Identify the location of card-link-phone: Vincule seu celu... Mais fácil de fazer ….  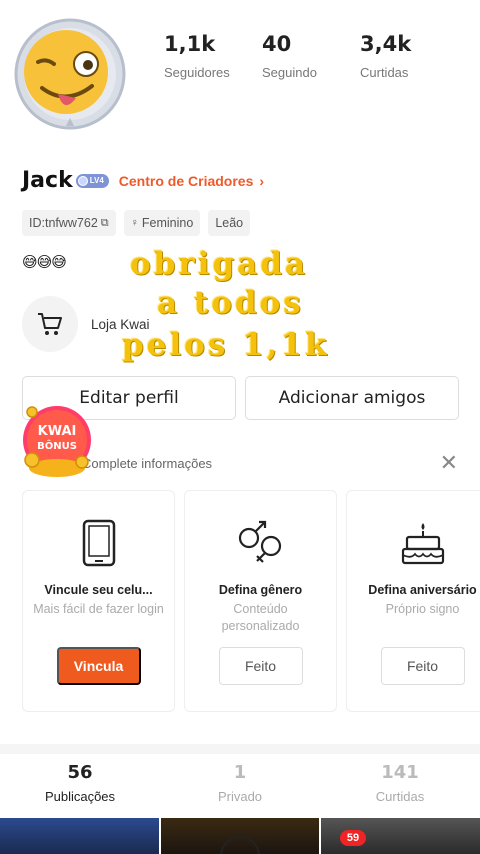
(98, 601).